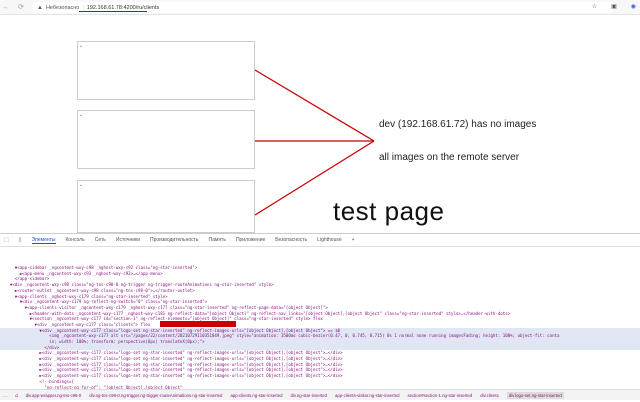  Describe the element at coordinates (449, 157) in the screenshot. I see `annotation-note-2: all images on the remote server` at that location.